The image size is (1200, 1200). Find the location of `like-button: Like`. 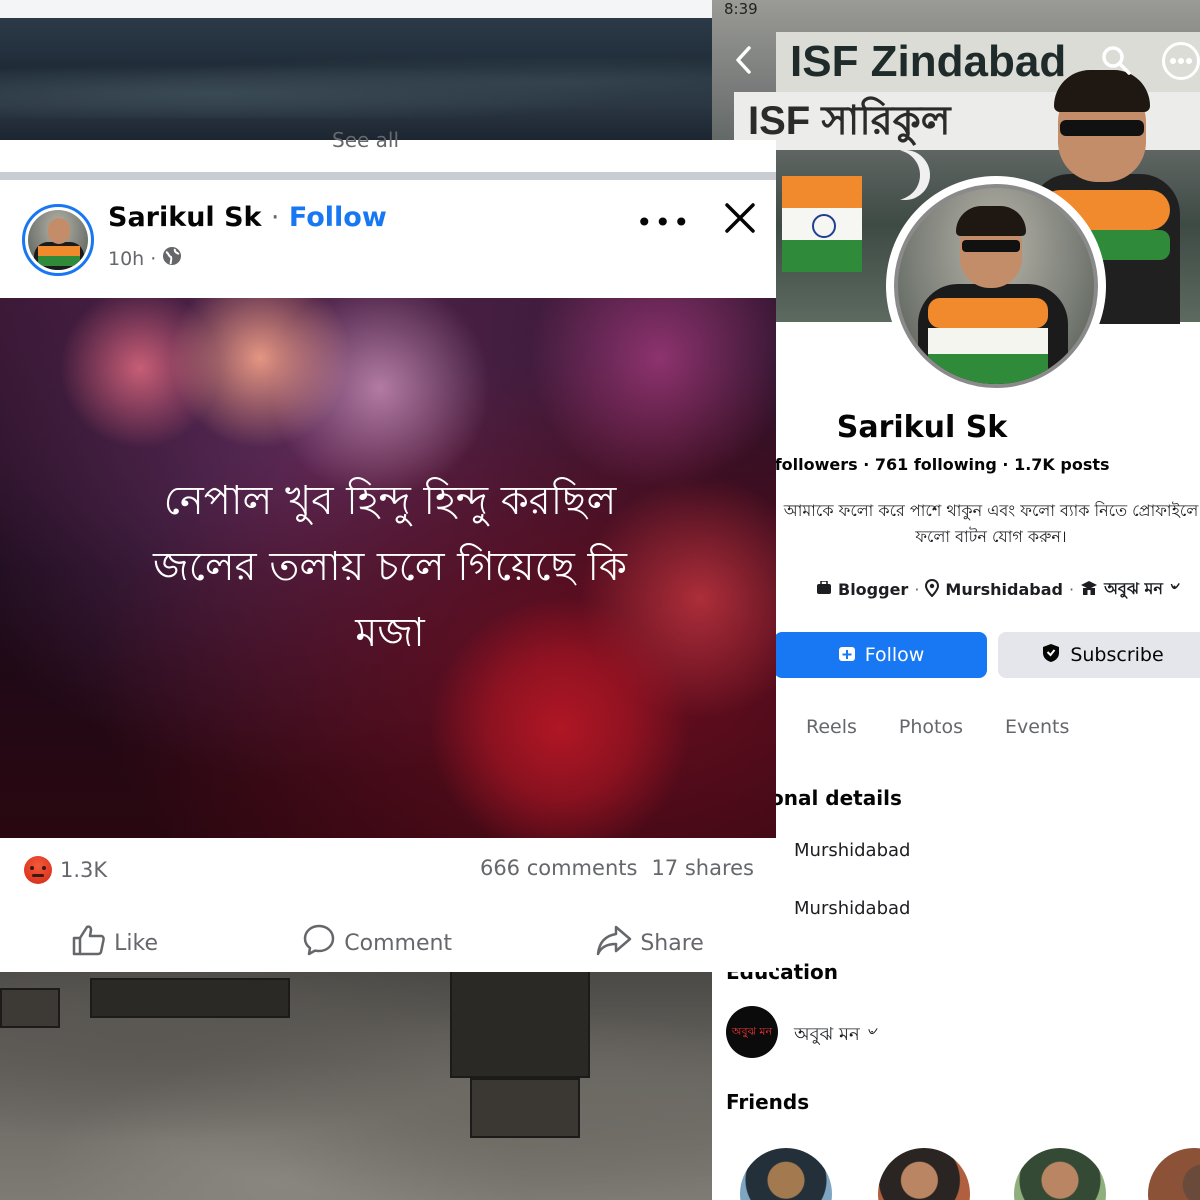

like-button: Like is located at coordinates (115, 943).